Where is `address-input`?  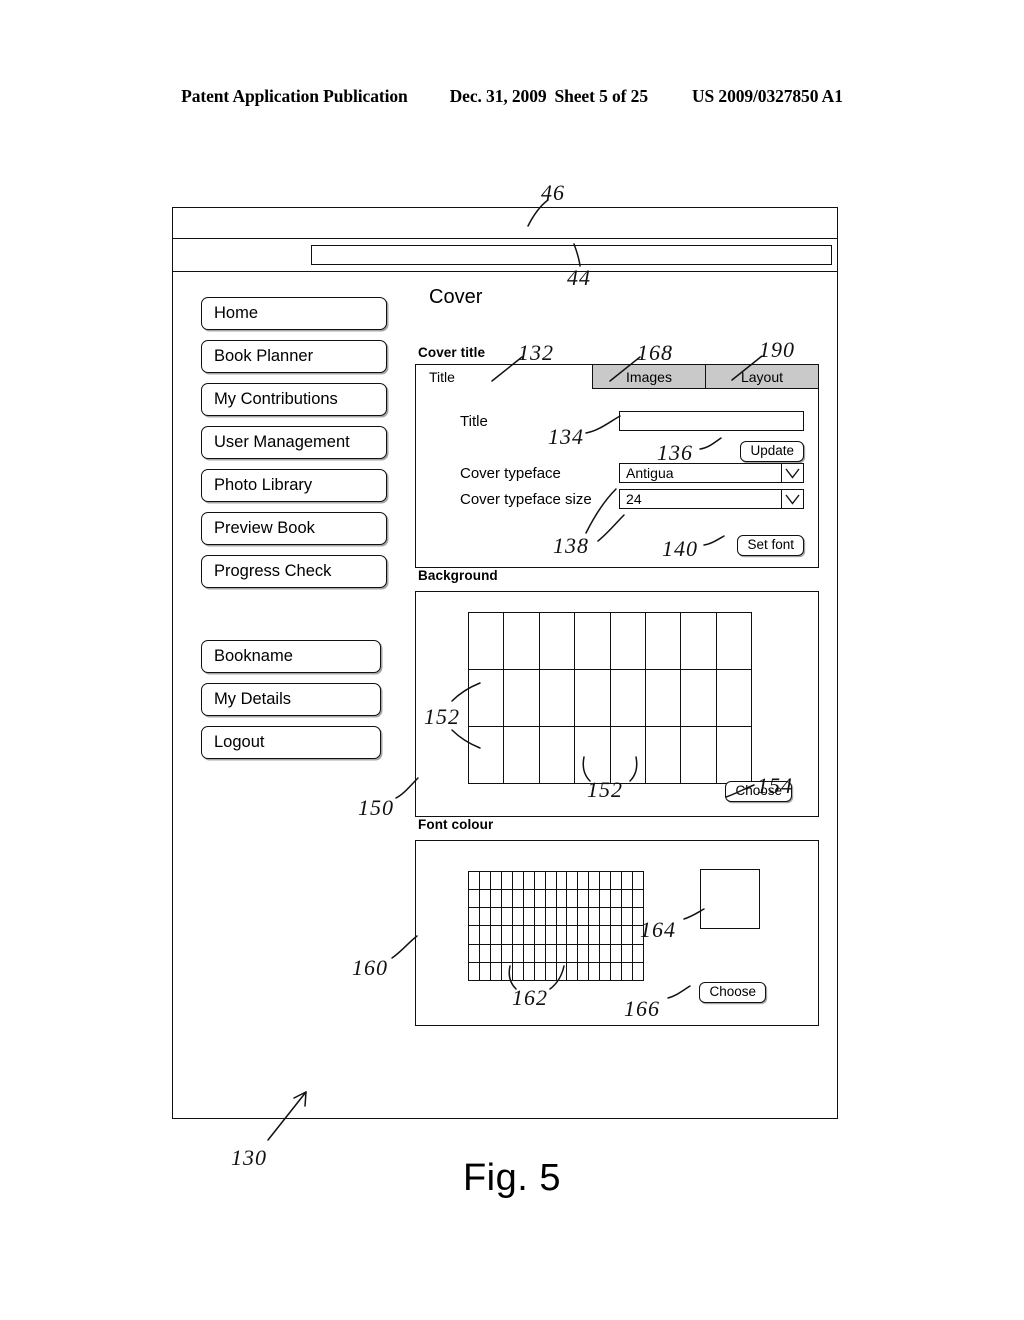 address-input is located at coordinates (571, 255).